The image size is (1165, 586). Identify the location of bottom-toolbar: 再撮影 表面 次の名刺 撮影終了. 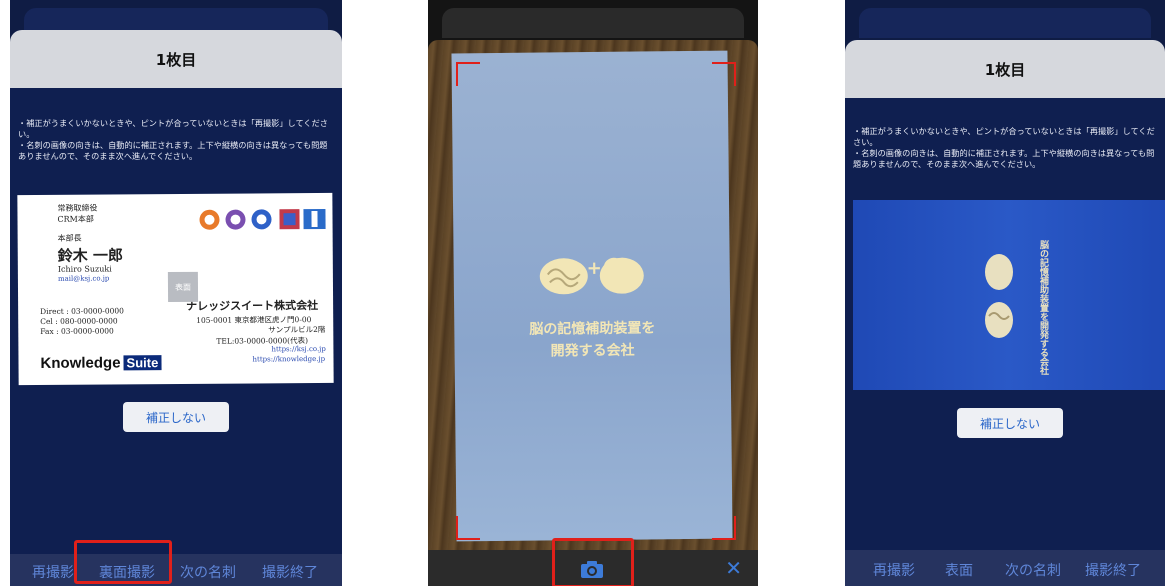
(1005, 568).